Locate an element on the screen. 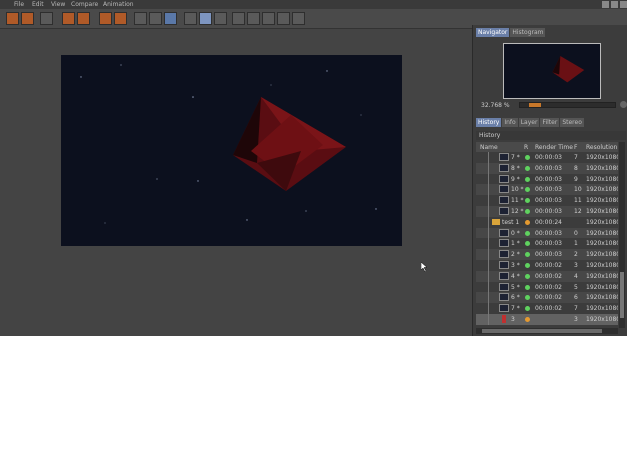 The height and width of the screenshot is (455, 640). column-name: Name is located at coordinates (489, 147).